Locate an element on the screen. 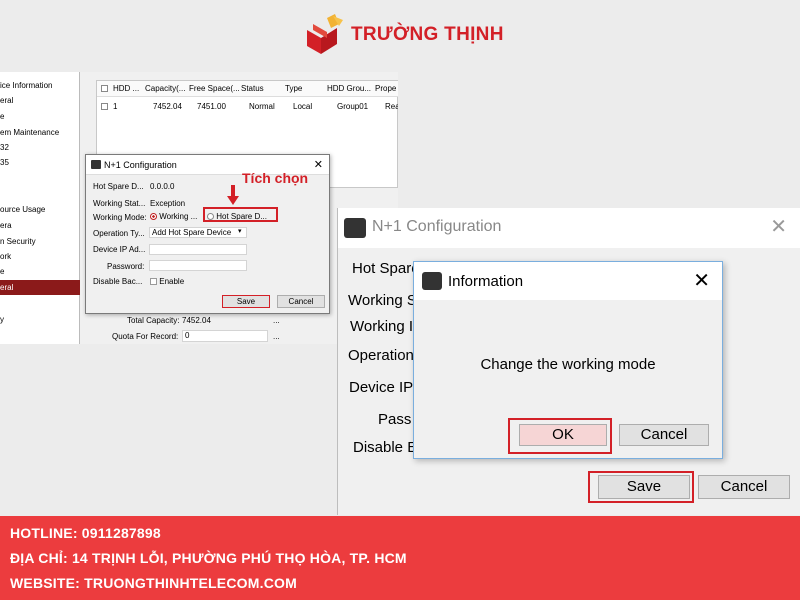  column-header: Type is located at coordinates (305, 89).